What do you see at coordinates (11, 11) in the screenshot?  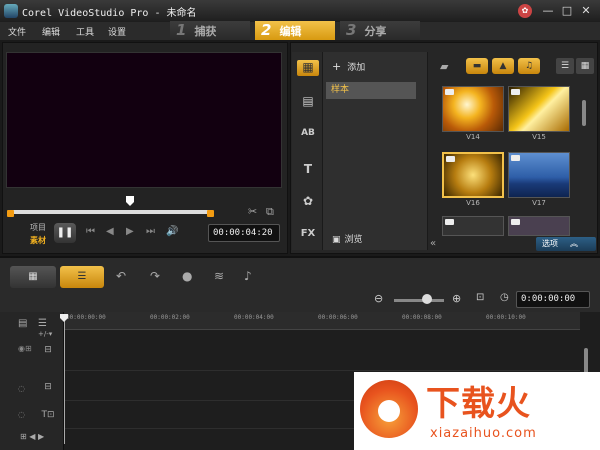 I see `app-icon` at bounding box center [11, 11].